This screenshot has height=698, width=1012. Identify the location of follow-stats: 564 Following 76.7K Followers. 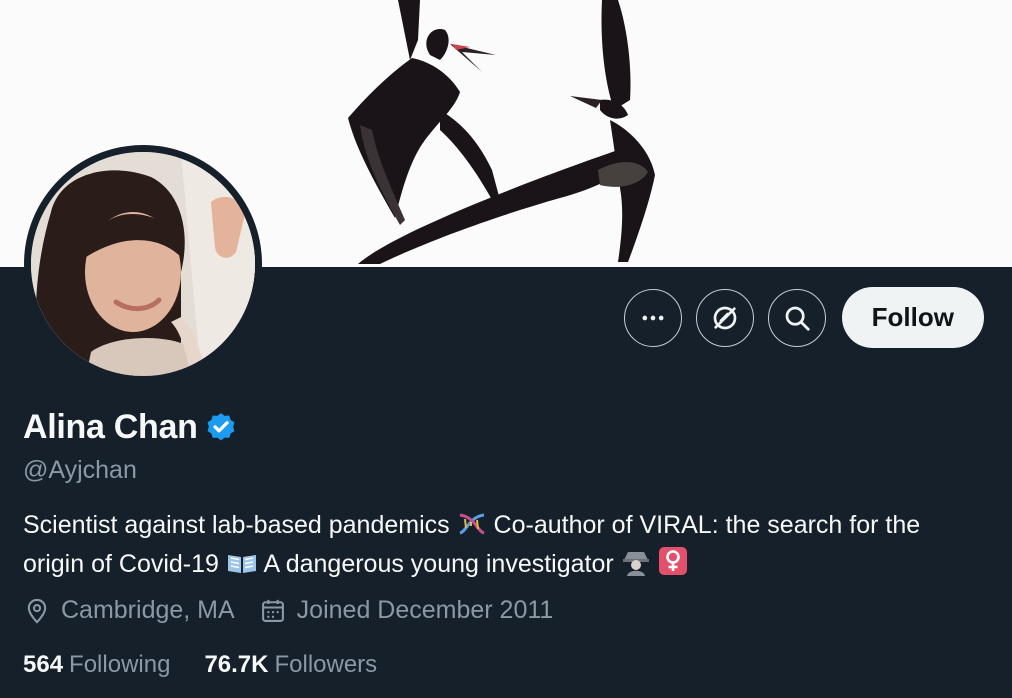
(217, 665).